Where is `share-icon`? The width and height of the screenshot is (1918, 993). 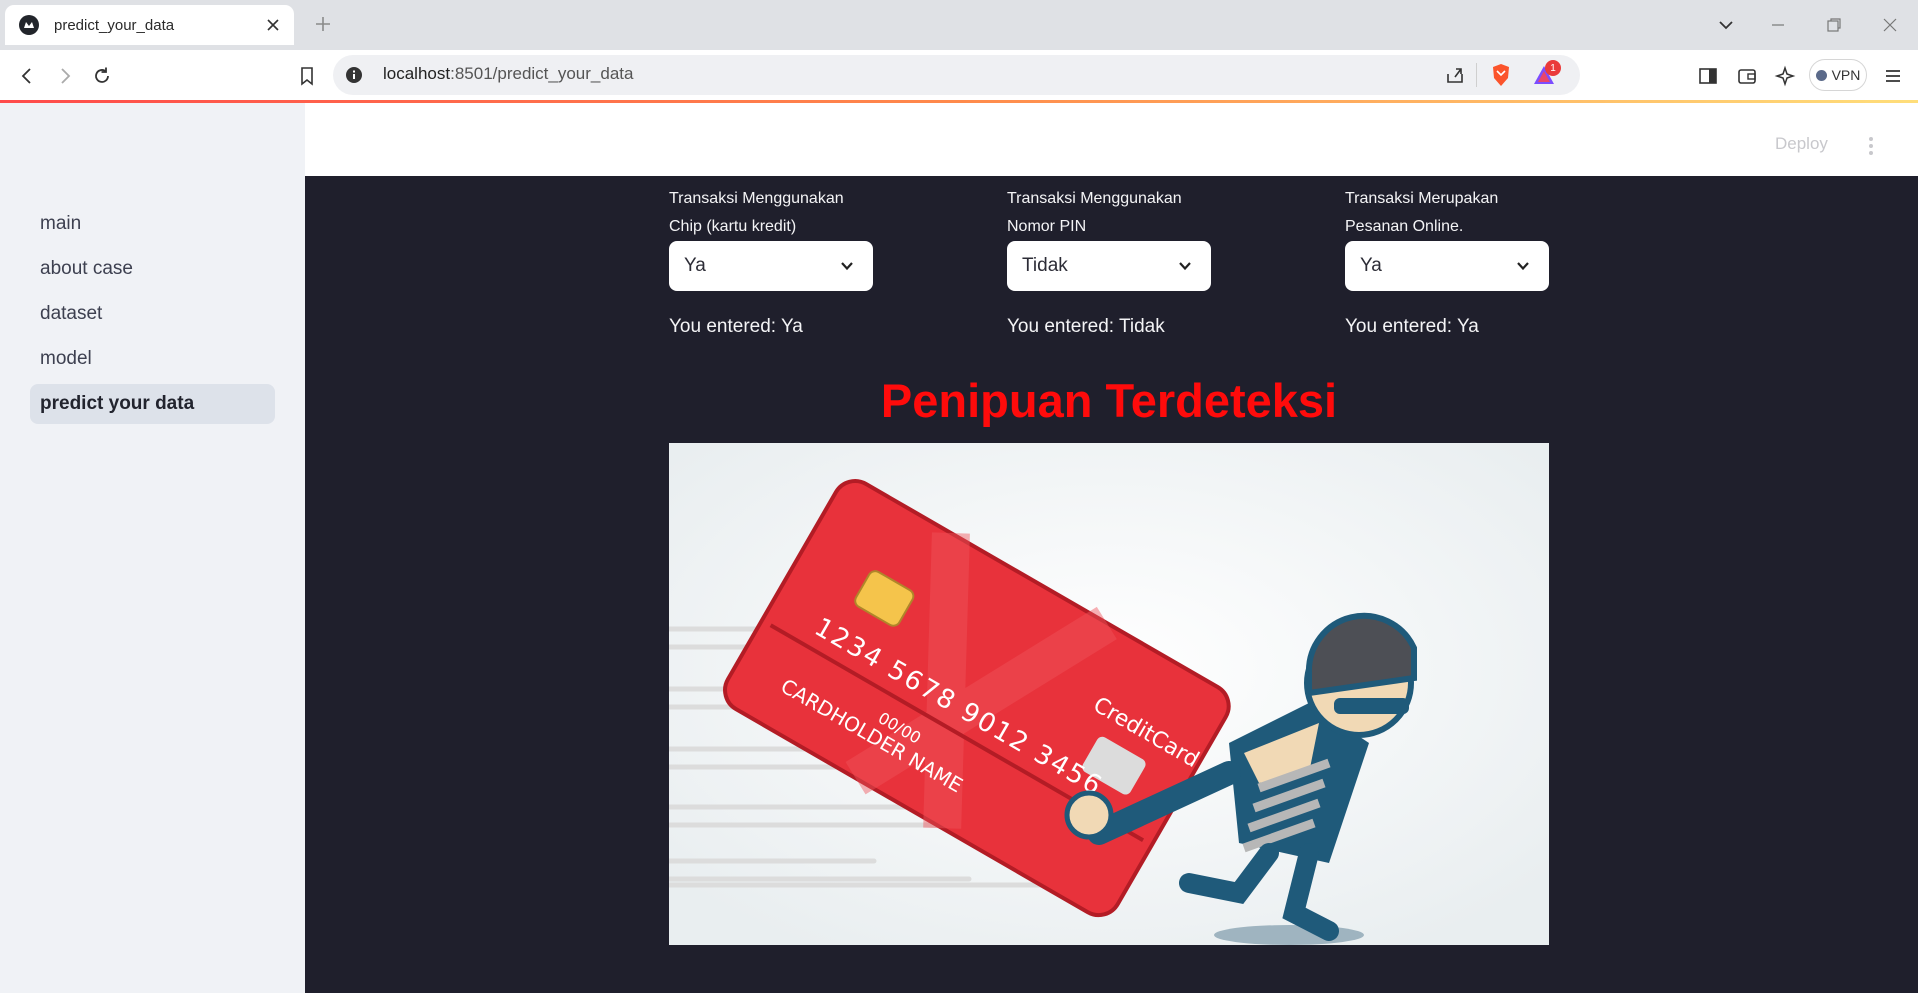 share-icon is located at coordinates (1455, 75).